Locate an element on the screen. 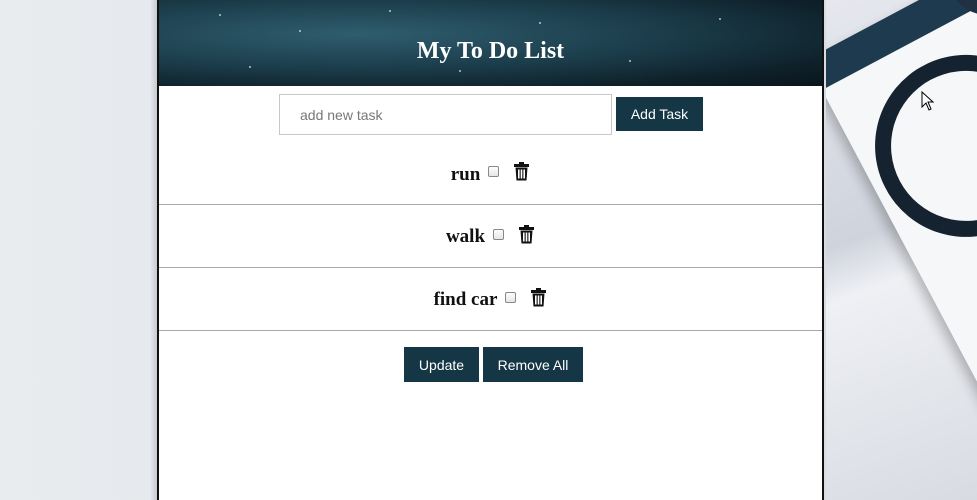 This screenshot has height=500, width=977. header: My To Do List is located at coordinates (490, 43).